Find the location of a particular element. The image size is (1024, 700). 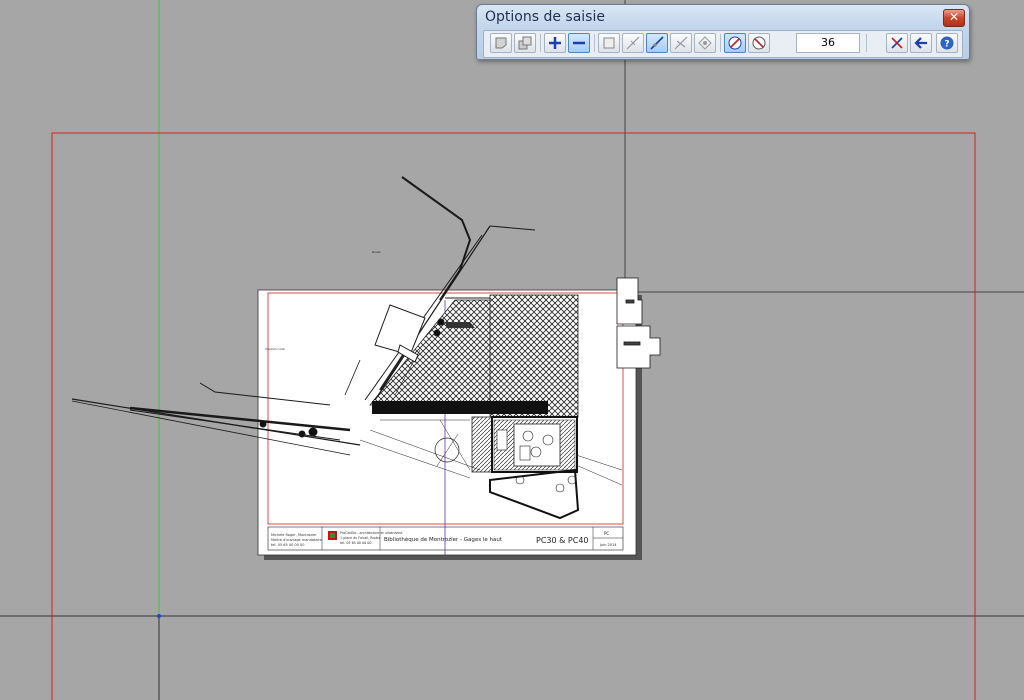

minus-icon is located at coordinates (579, 43).